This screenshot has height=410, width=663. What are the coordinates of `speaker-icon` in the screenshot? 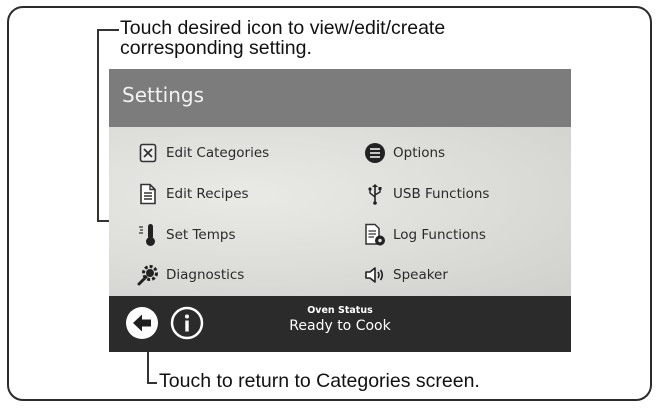 It's located at (375, 275).